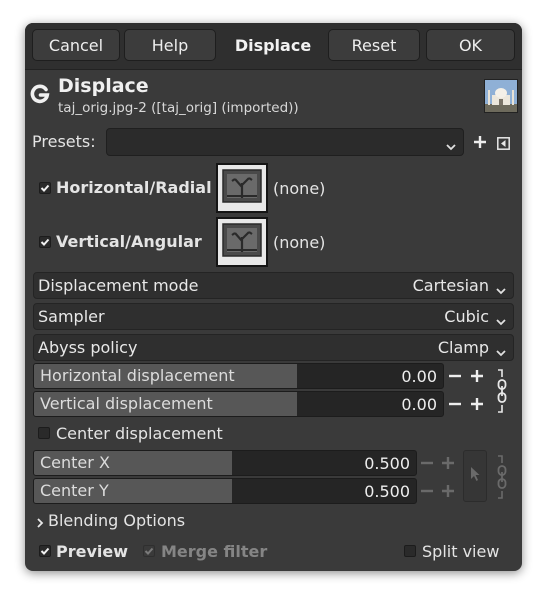  I want to click on displacement-mode-dropdown: Displacement mode Cartesian, so click(273, 285).